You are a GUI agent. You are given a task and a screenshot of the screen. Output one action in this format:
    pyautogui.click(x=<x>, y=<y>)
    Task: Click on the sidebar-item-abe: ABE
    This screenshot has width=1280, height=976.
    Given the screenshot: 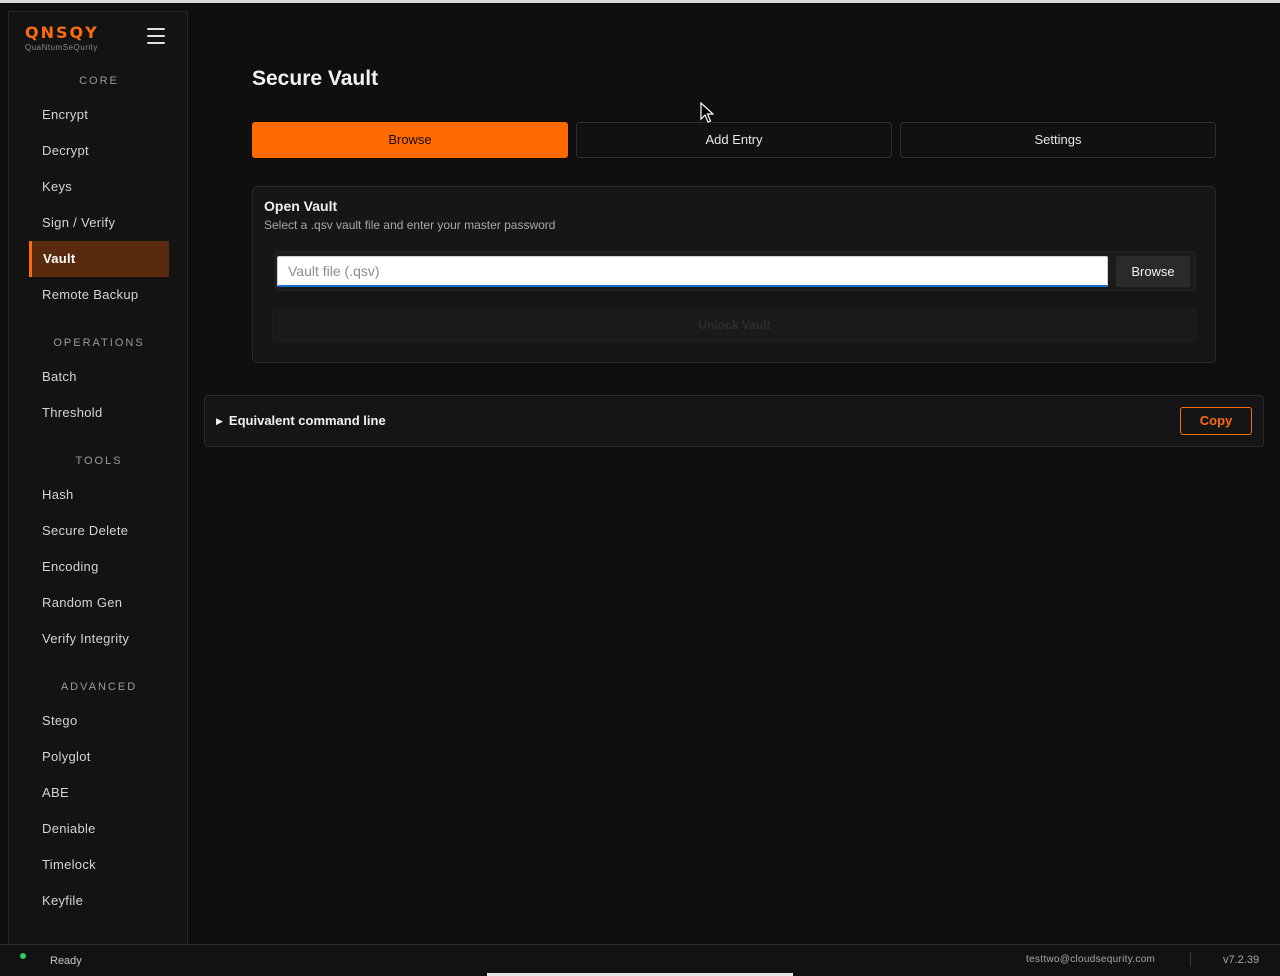 What is the action you would take?
    pyautogui.click(x=99, y=793)
    